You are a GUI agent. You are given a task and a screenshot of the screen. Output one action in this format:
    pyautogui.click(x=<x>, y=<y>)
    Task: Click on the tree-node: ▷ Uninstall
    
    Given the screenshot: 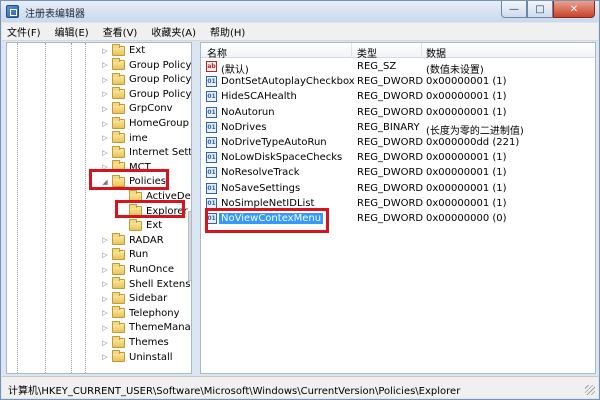 What is the action you would take?
    pyautogui.click(x=137, y=357)
    